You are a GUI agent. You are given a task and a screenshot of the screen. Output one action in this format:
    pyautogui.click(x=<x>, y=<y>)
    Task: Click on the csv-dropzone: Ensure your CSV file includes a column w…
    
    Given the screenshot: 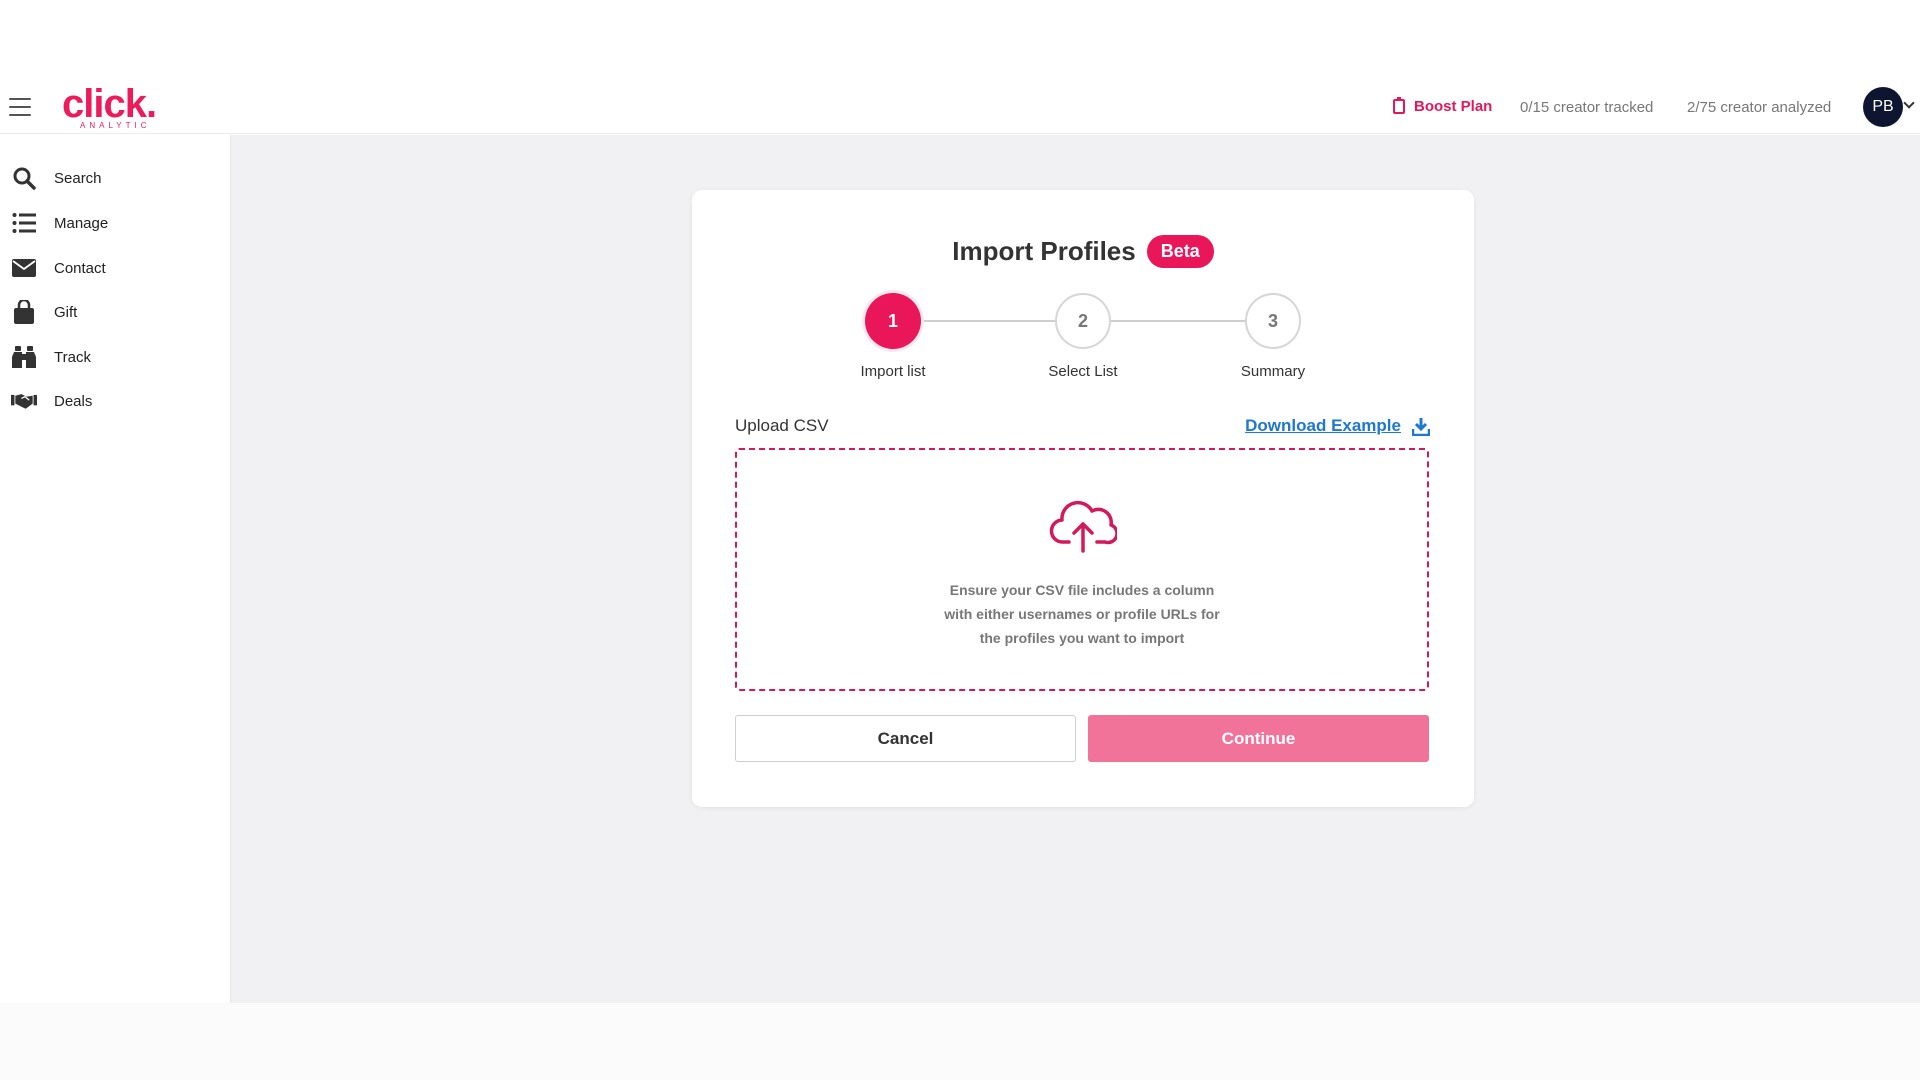 What is the action you would take?
    pyautogui.click(x=1082, y=569)
    